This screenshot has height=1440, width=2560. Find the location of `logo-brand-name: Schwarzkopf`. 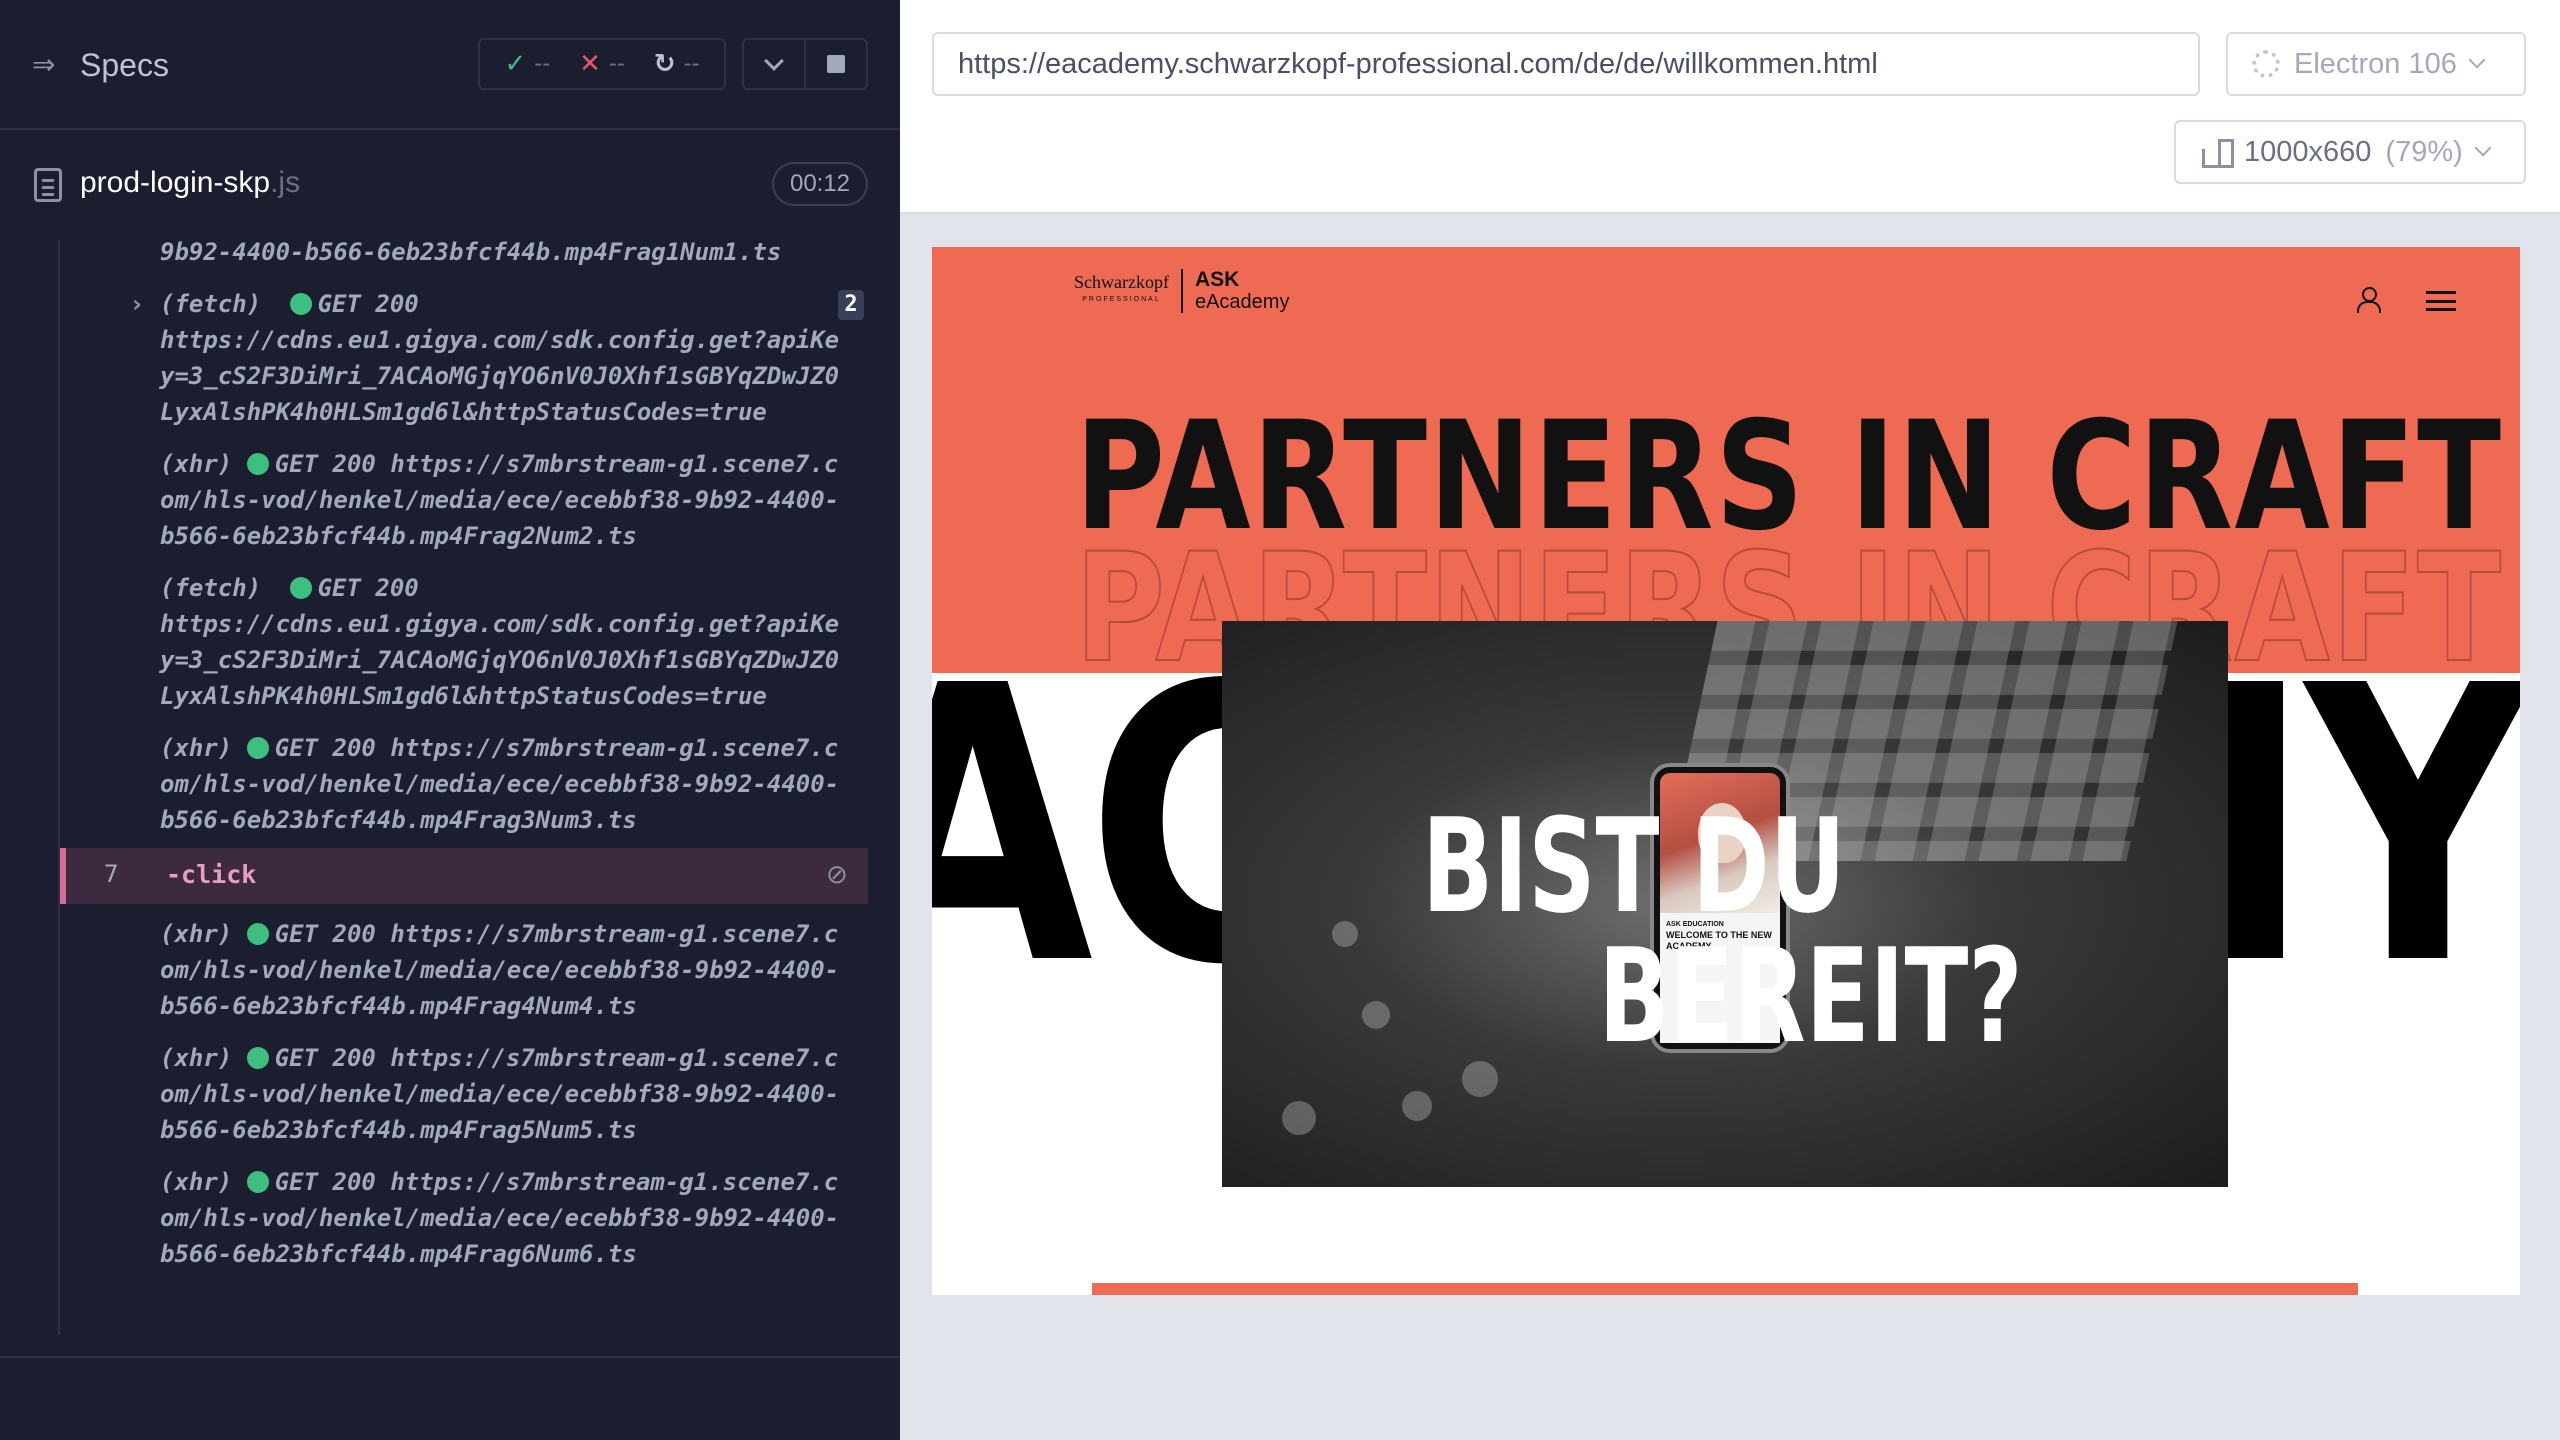

logo-brand-name: Schwarzkopf is located at coordinates (1121, 282).